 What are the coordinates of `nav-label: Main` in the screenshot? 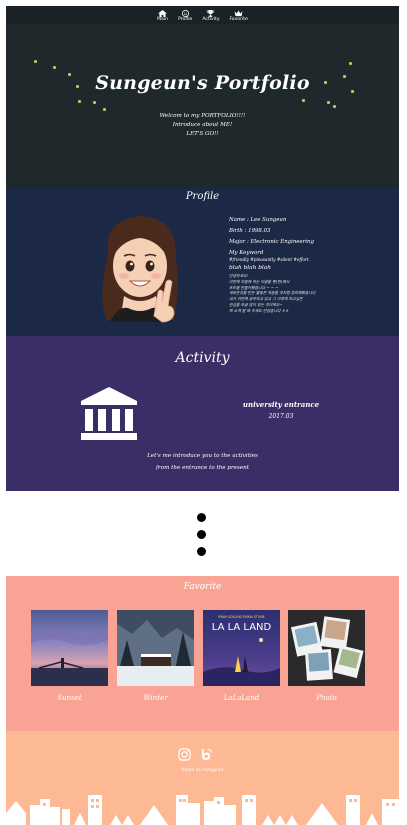 It's located at (163, 19).